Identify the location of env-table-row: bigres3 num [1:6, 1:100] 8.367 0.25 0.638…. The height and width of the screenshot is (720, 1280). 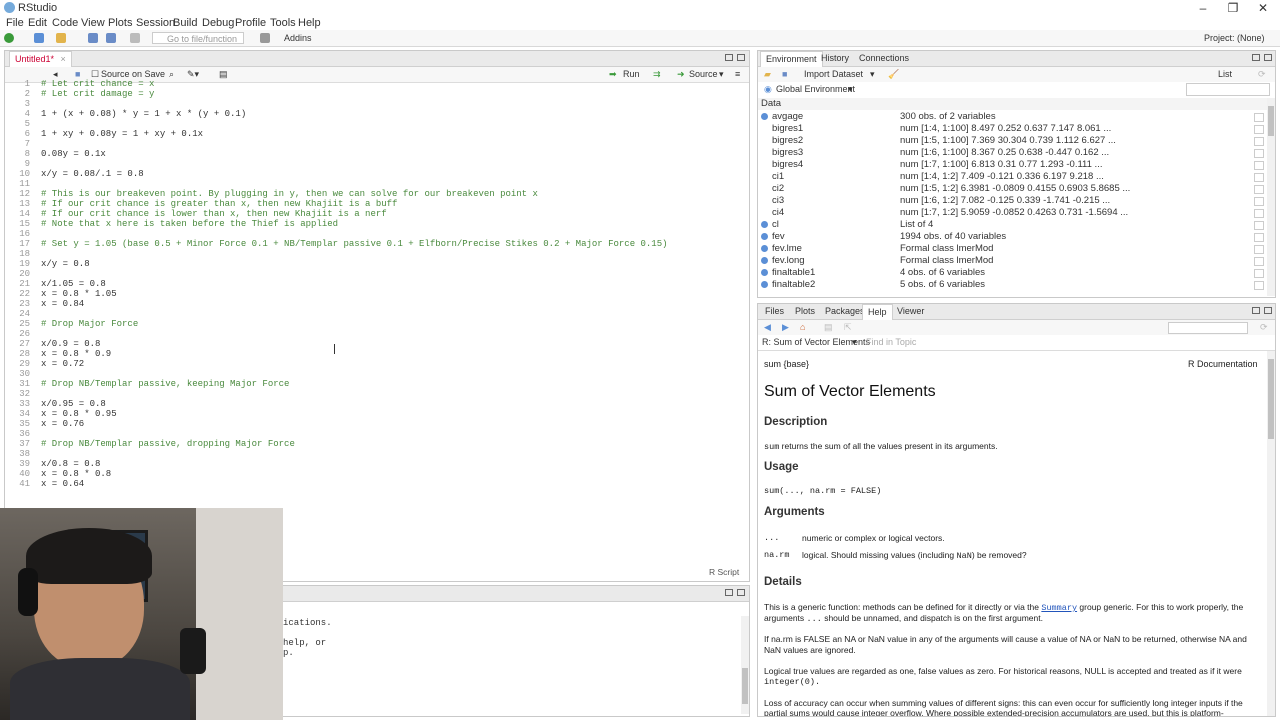
(1012, 153).